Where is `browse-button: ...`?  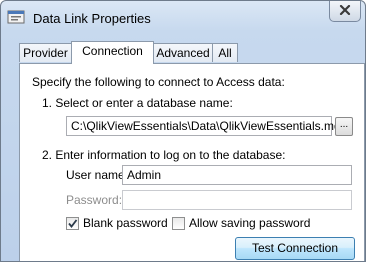
browse-button: ... is located at coordinates (344, 126).